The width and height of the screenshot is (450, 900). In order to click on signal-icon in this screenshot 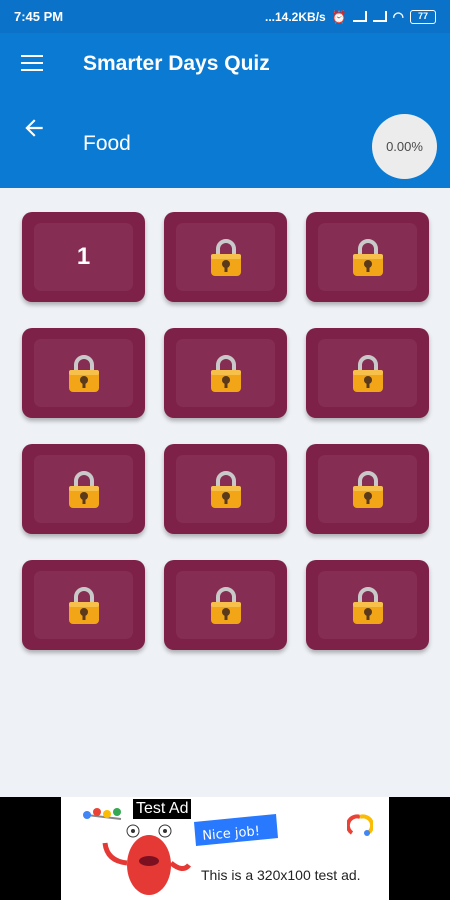, I will do `click(359, 16)`.